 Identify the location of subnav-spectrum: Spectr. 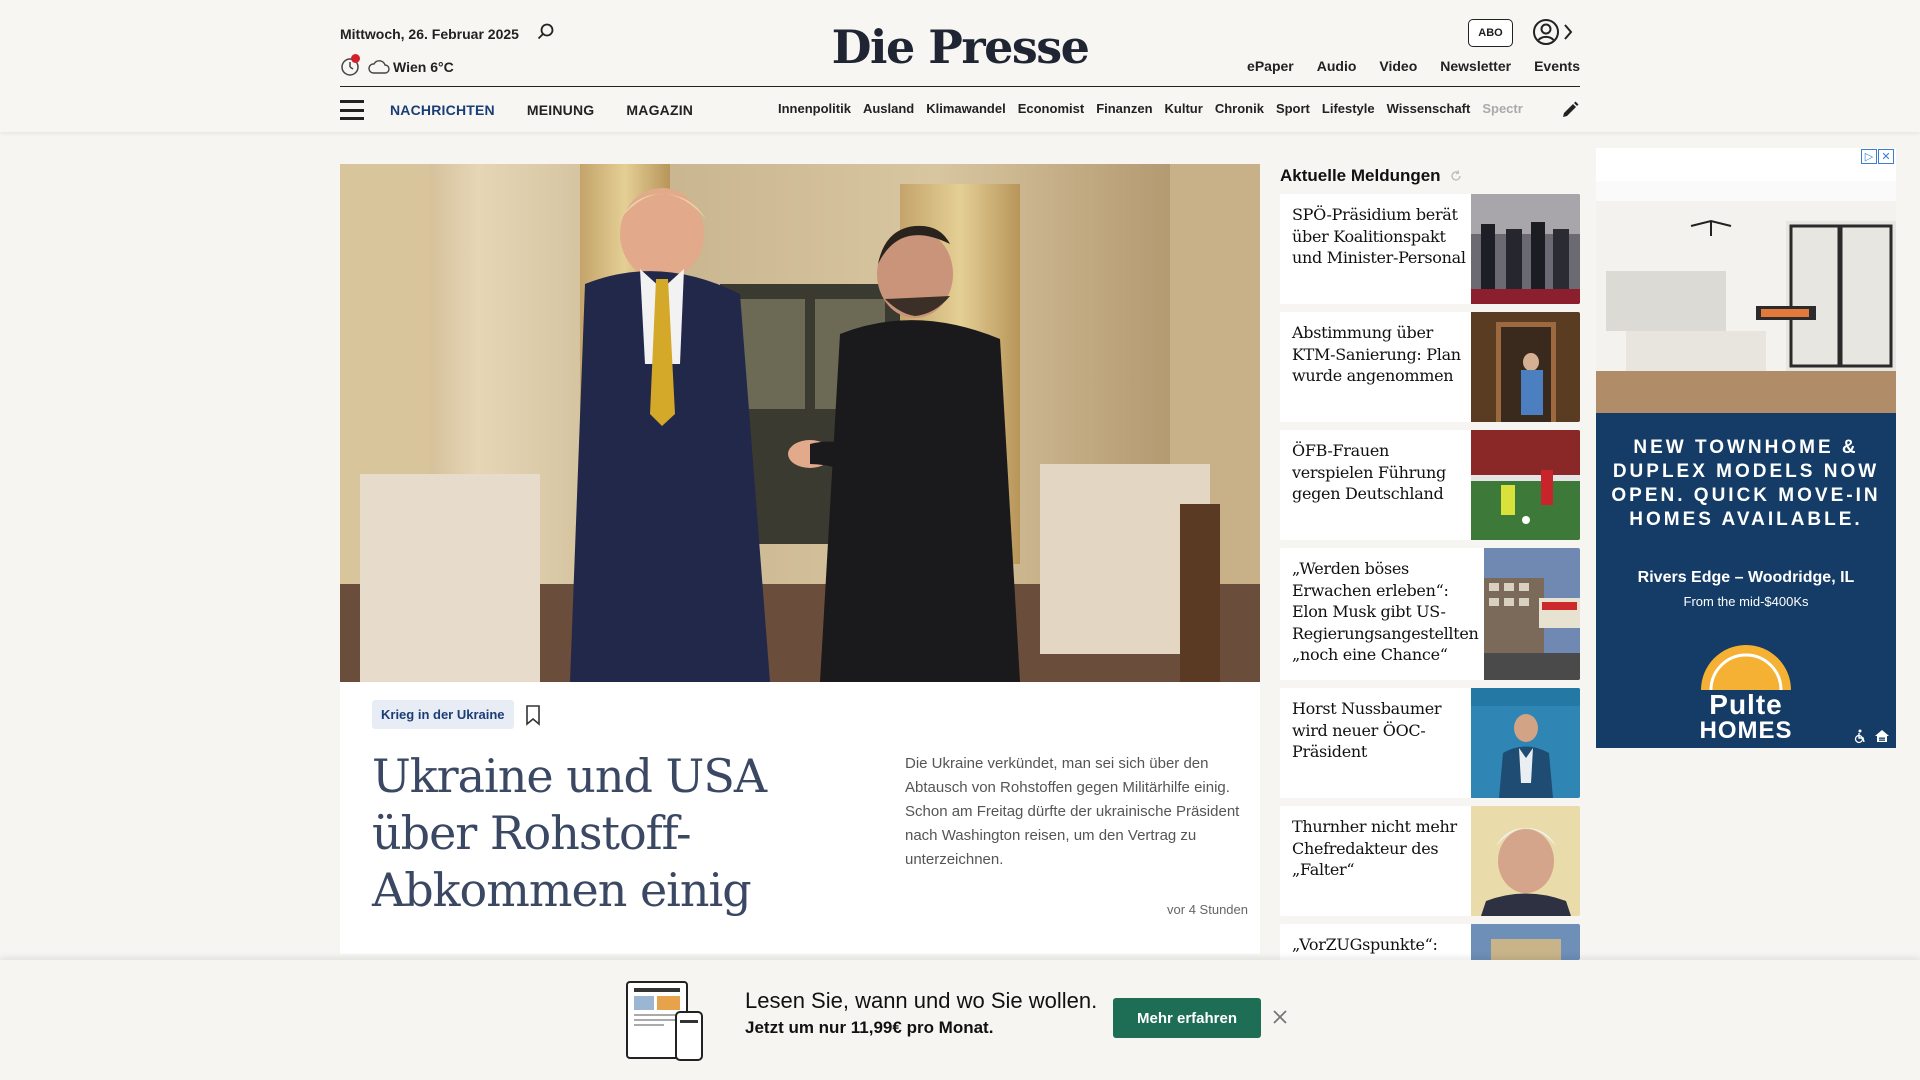
(1502, 108).